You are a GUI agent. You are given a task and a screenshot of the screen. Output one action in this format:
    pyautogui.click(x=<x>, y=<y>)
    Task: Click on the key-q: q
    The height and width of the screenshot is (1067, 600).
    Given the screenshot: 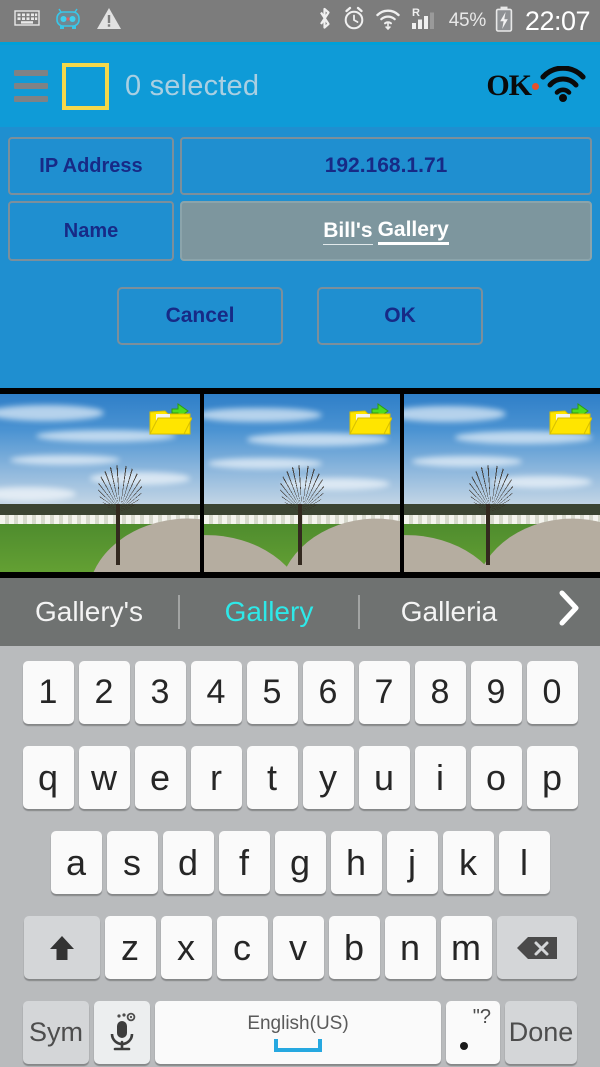 What is the action you would take?
    pyautogui.click(x=48, y=777)
    